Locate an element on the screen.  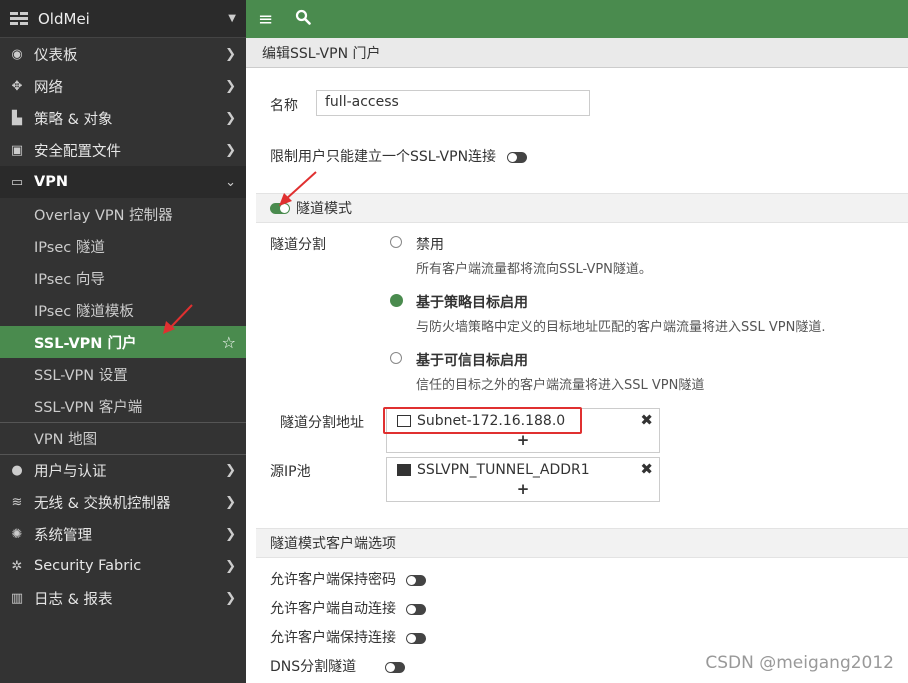
arrow-to-ssl-vpn-portals is located at coordinates (178, 319).